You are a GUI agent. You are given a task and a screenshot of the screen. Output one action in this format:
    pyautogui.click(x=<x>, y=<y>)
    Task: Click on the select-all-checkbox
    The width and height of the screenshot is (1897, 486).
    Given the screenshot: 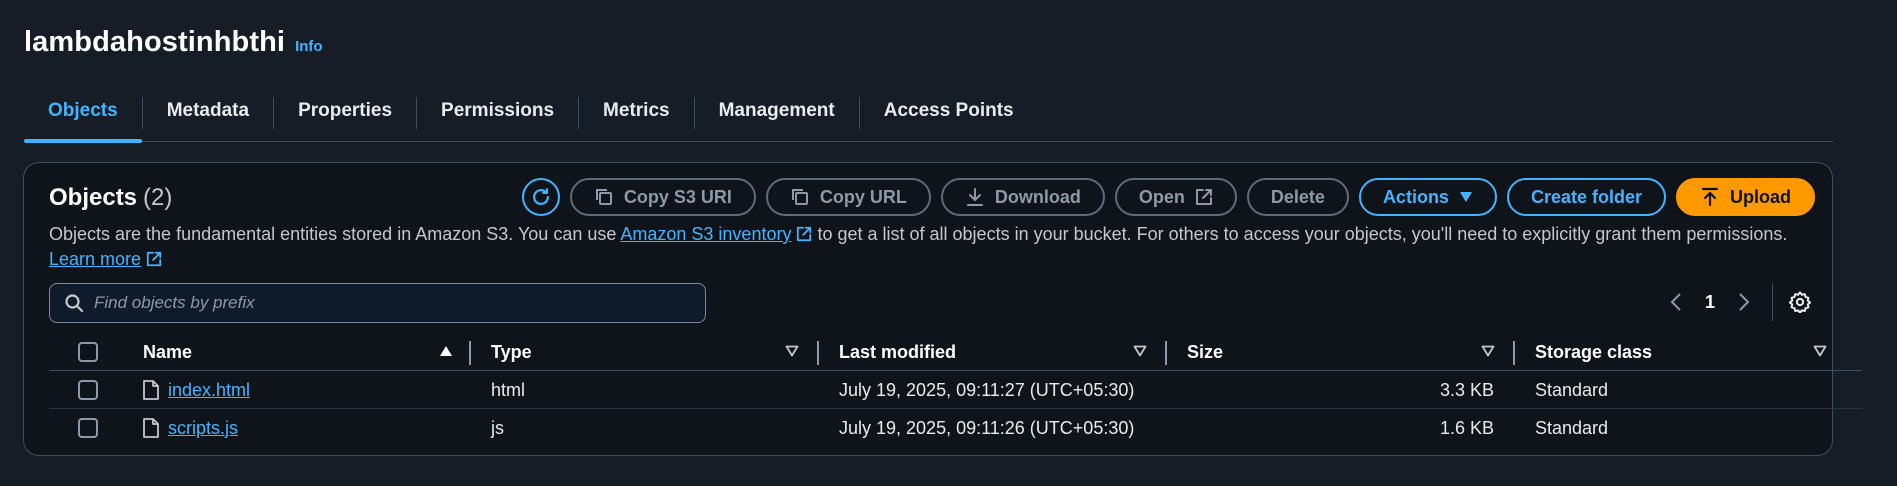 What is the action you would take?
    pyautogui.click(x=88, y=352)
    